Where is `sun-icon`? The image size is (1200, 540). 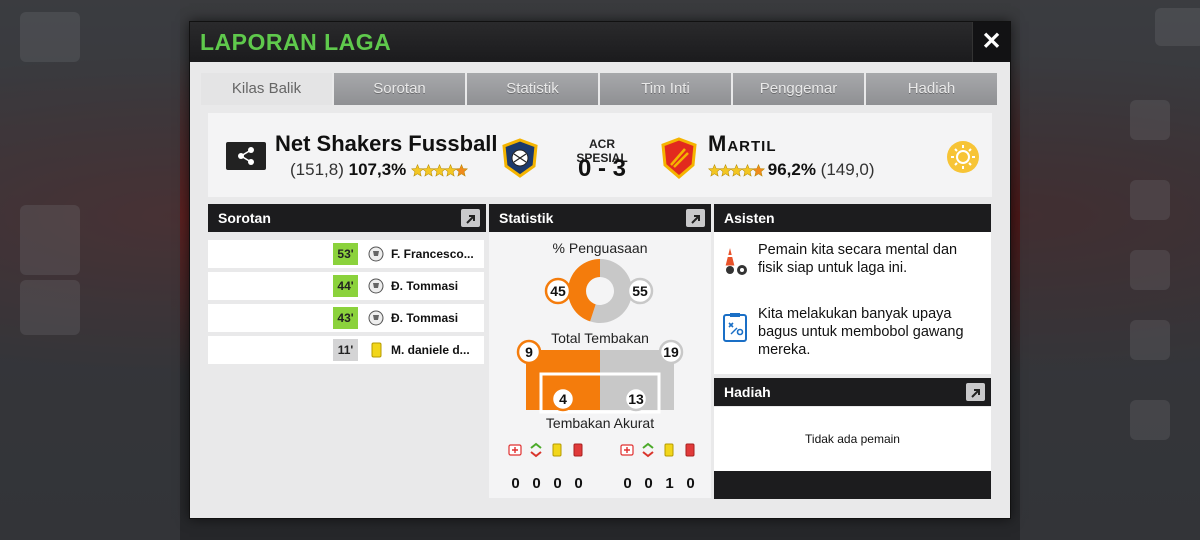 sun-icon is located at coordinates (963, 157).